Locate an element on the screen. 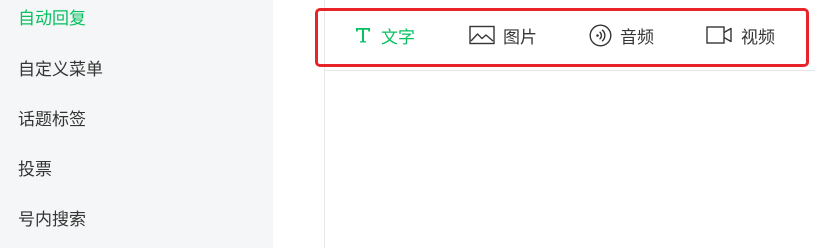 The width and height of the screenshot is (831, 248). tab-audio-label: 音频 is located at coordinates (637, 37).